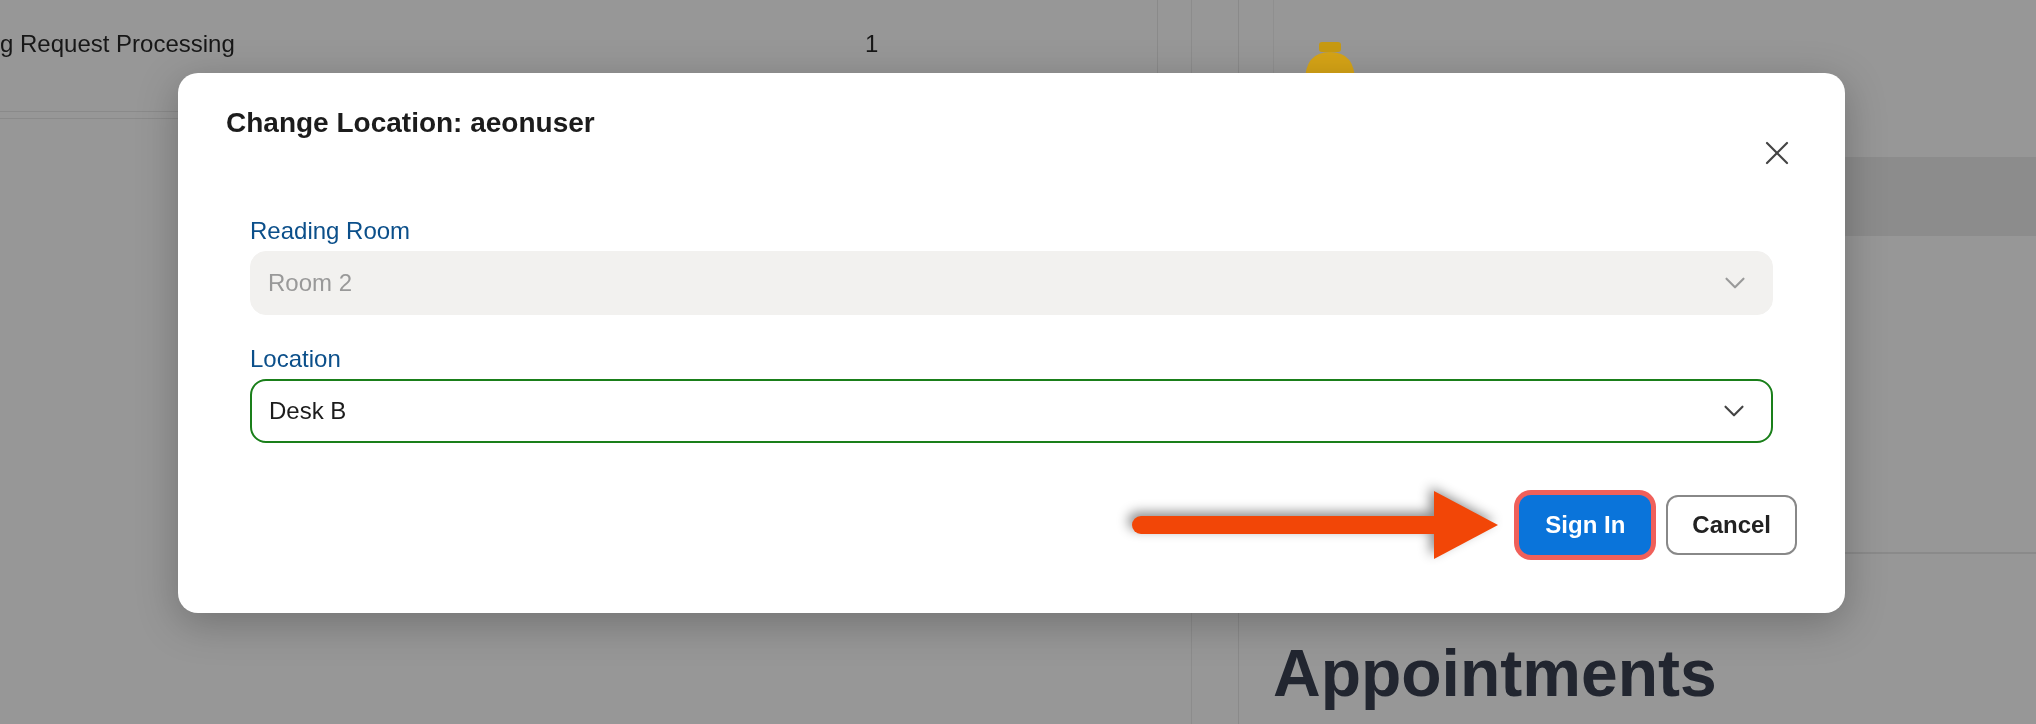  What do you see at coordinates (118, 44) in the screenshot?
I see `table-cell-text: g Request Processing` at bounding box center [118, 44].